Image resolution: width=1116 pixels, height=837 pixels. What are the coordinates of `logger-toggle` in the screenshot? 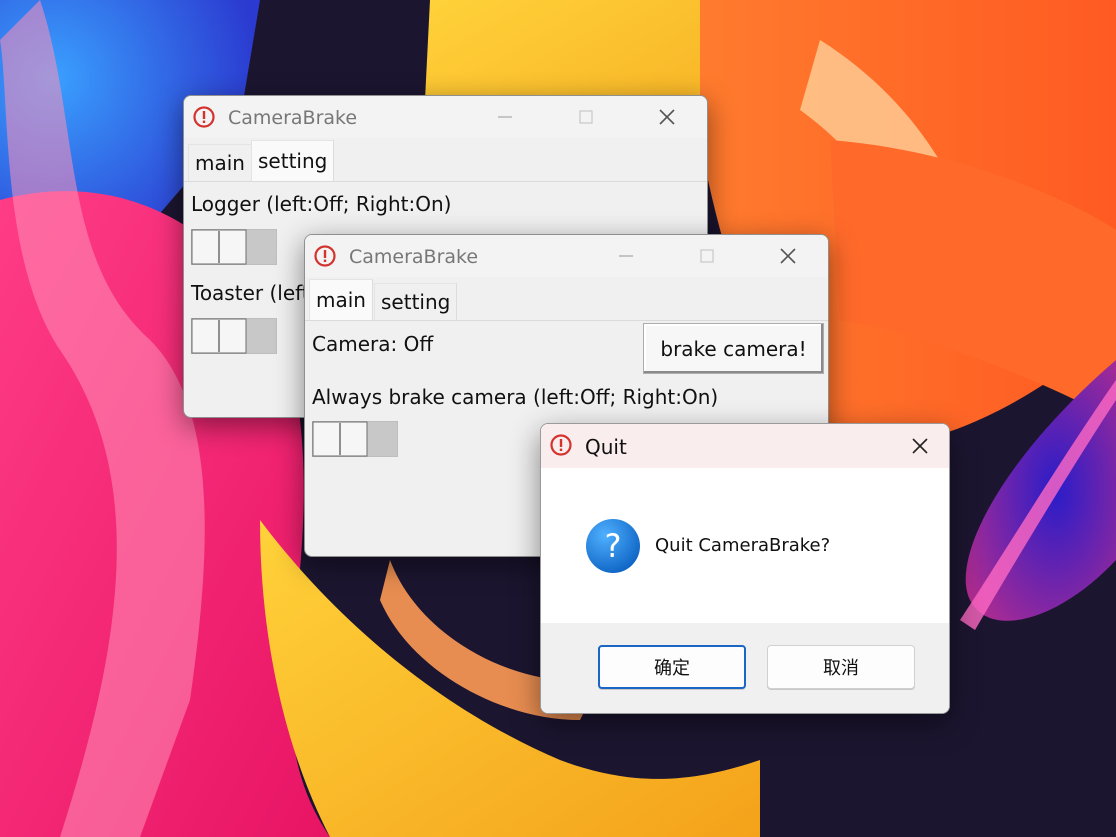 It's located at (234, 247).